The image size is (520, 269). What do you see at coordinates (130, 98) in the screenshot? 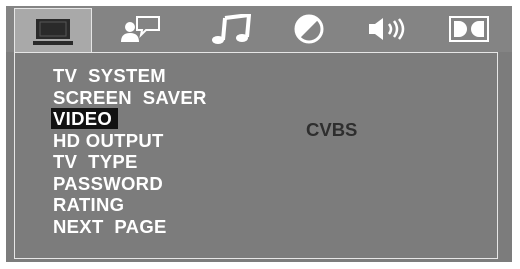
I see `menu-item-screen-saver: SCREEN SAVER` at bounding box center [130, 98].